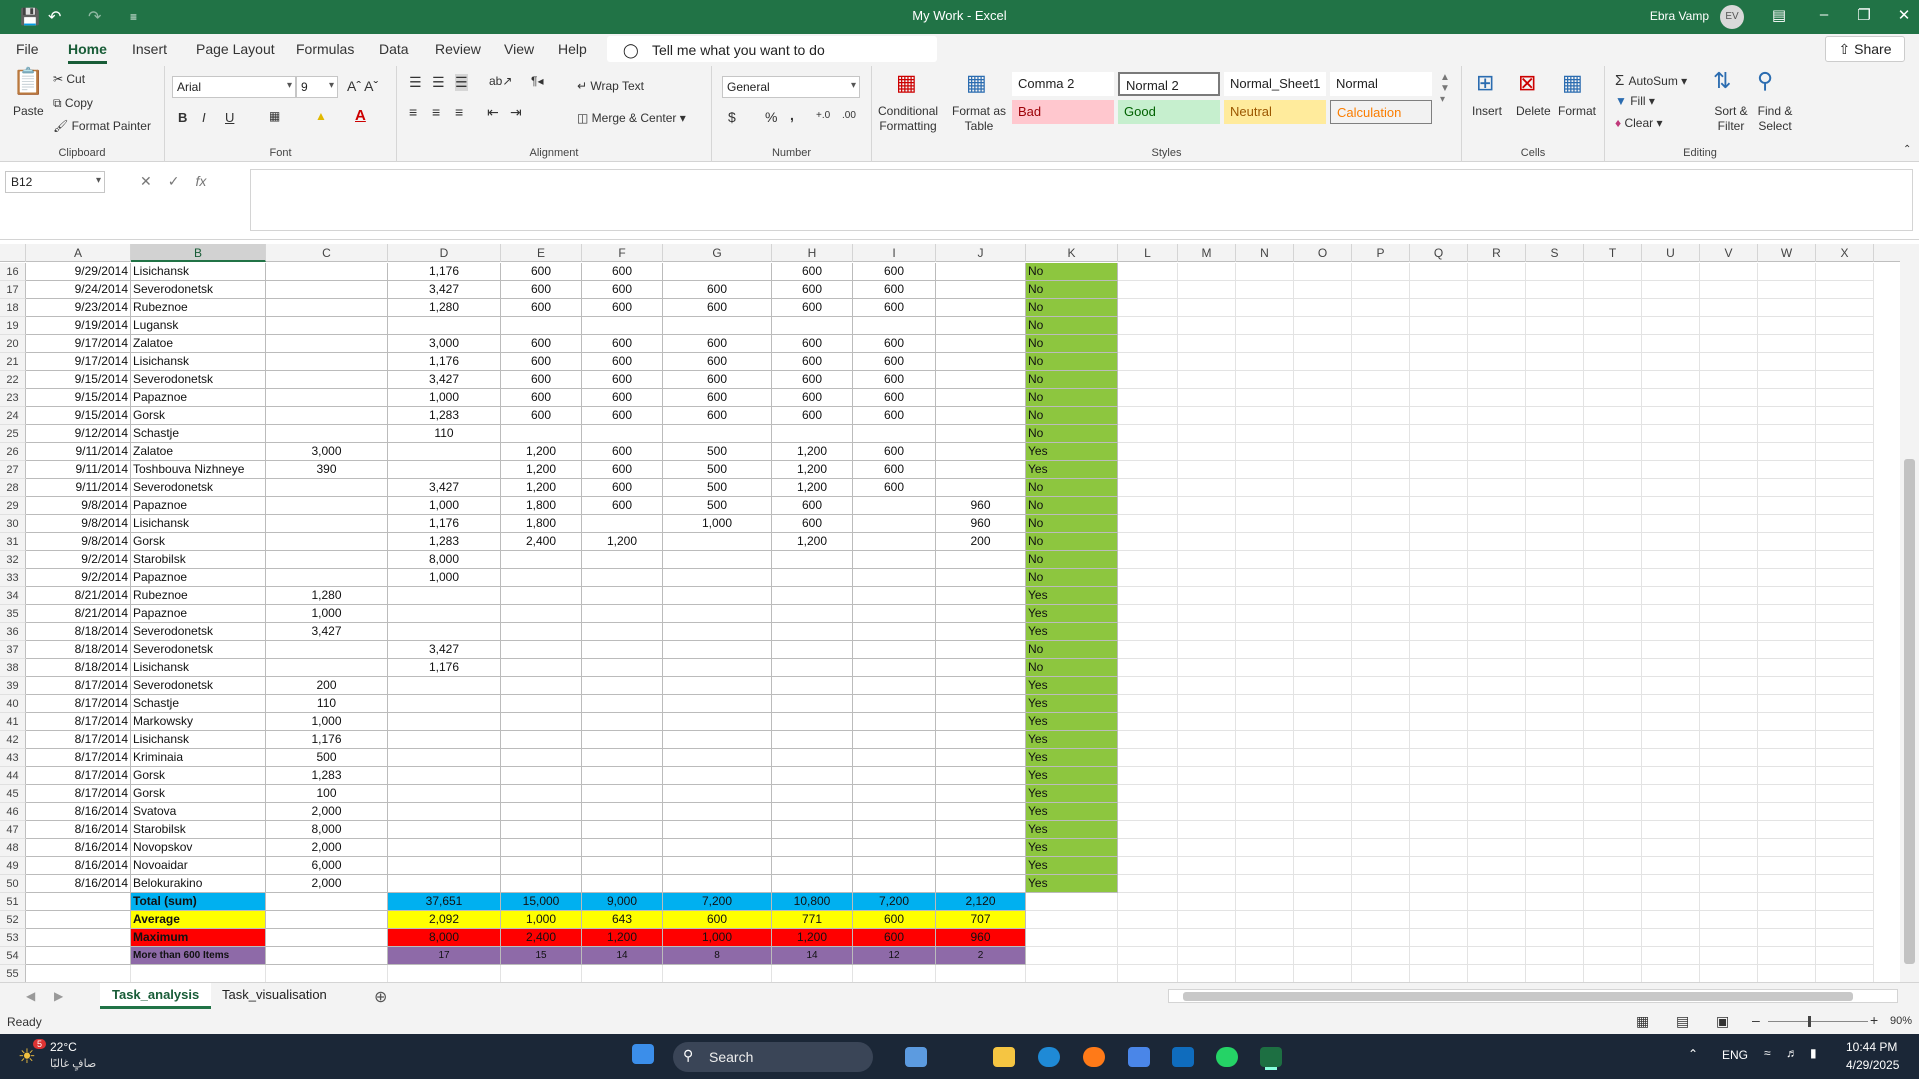 This screenshot has width=1919, height=1079. I want to click on cell-d: 1,176, so click(444, 362).